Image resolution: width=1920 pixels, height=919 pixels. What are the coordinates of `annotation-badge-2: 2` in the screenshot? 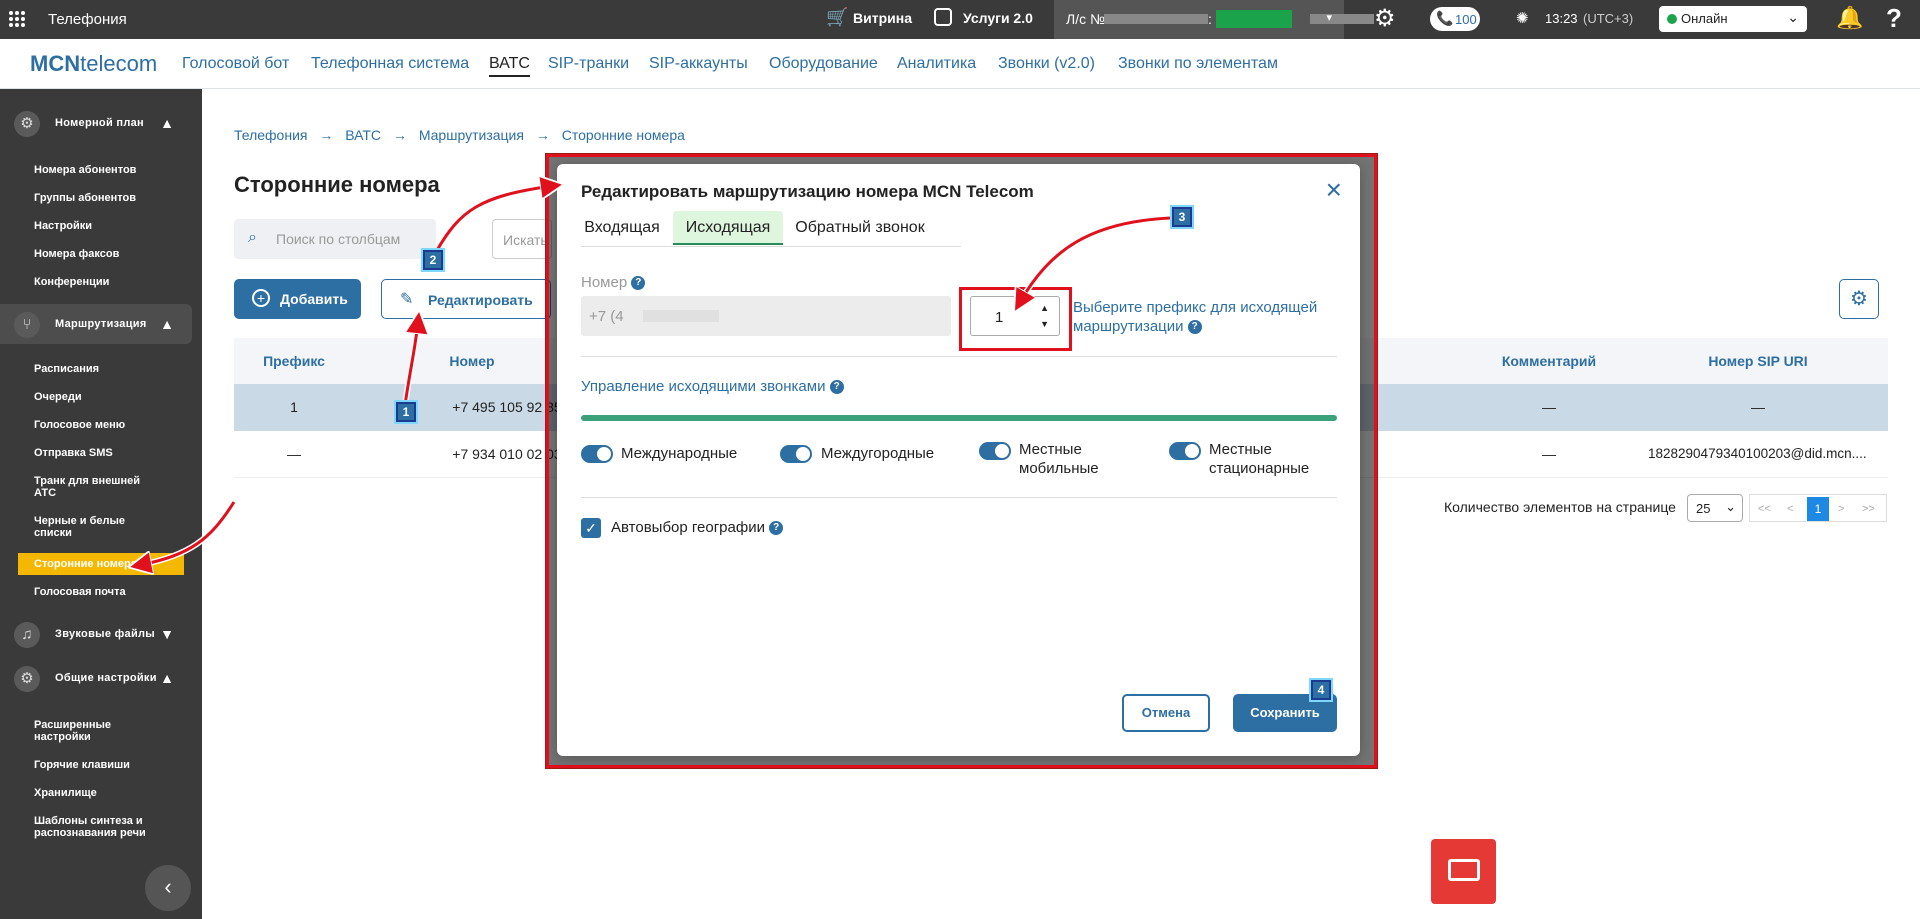 It's located at (433, 260).